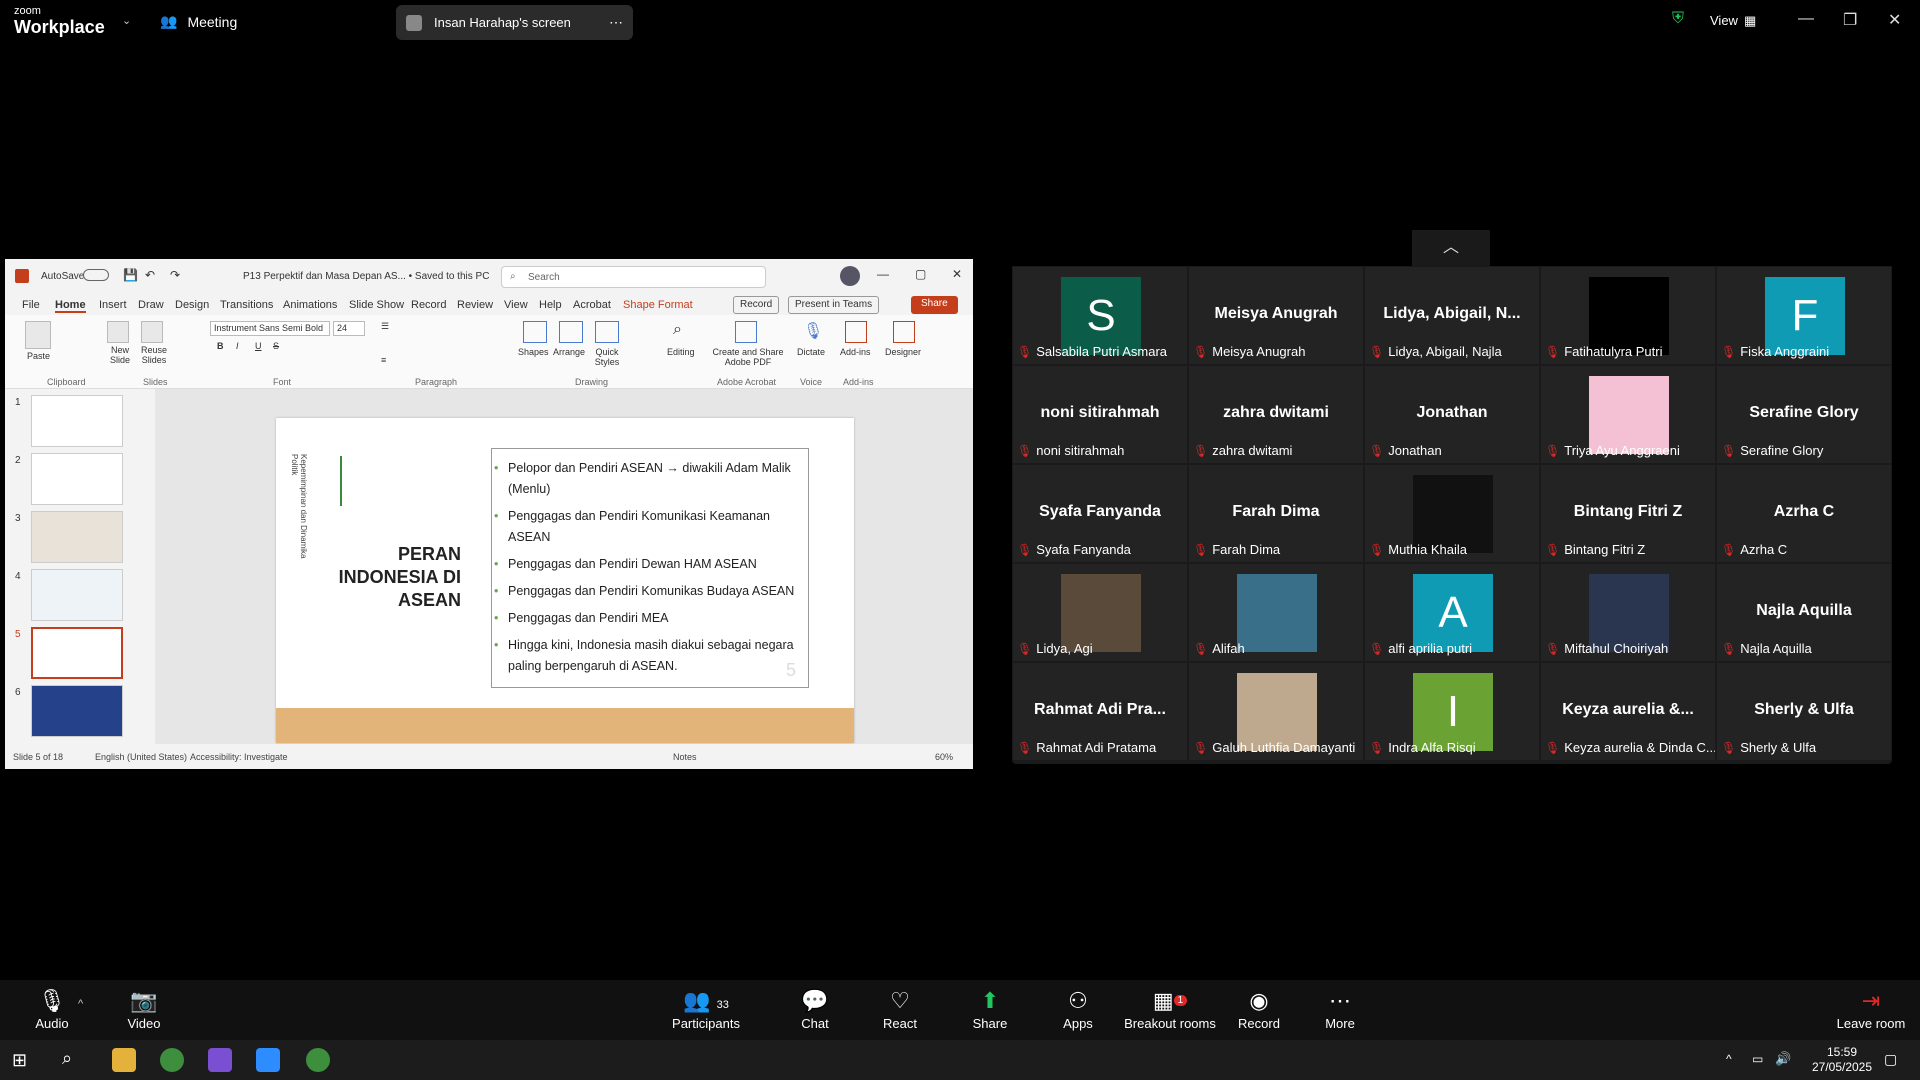  What do you see at coordinates (124, 1060) in the screenshot?
I see `file-explorer-icon` at bounding box center [124, 1060].